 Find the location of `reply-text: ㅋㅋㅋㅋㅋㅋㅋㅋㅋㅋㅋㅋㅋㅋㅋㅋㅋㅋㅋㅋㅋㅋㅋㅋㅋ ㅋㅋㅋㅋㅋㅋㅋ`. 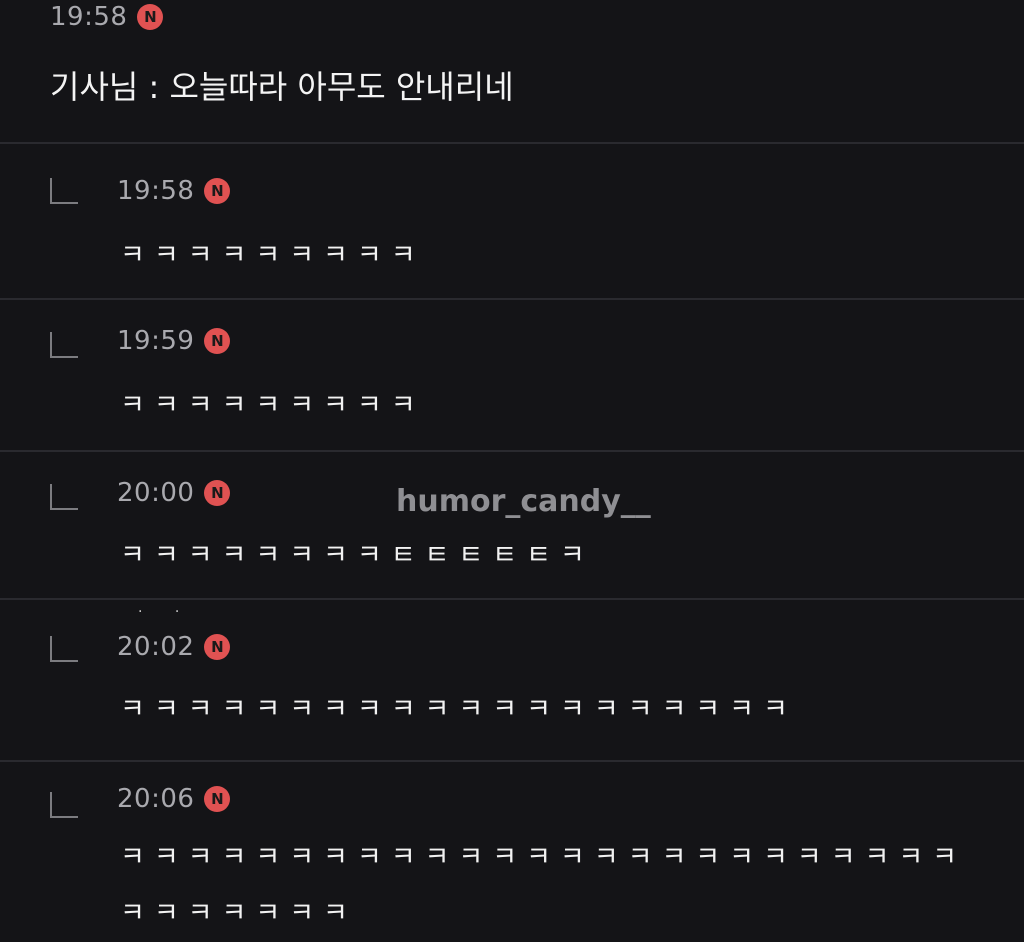

reply-text: ㅋㅋㅋㅋㅋㅋㅋㅋㅋㅋㅋㅋㅋㅋㅋㅋㅋㅋㅋㅋㅋㅋㅋㅋㅋ ㅋㅋㅋㅋㅋㅋㅋ is located at coordinates (543, 885).